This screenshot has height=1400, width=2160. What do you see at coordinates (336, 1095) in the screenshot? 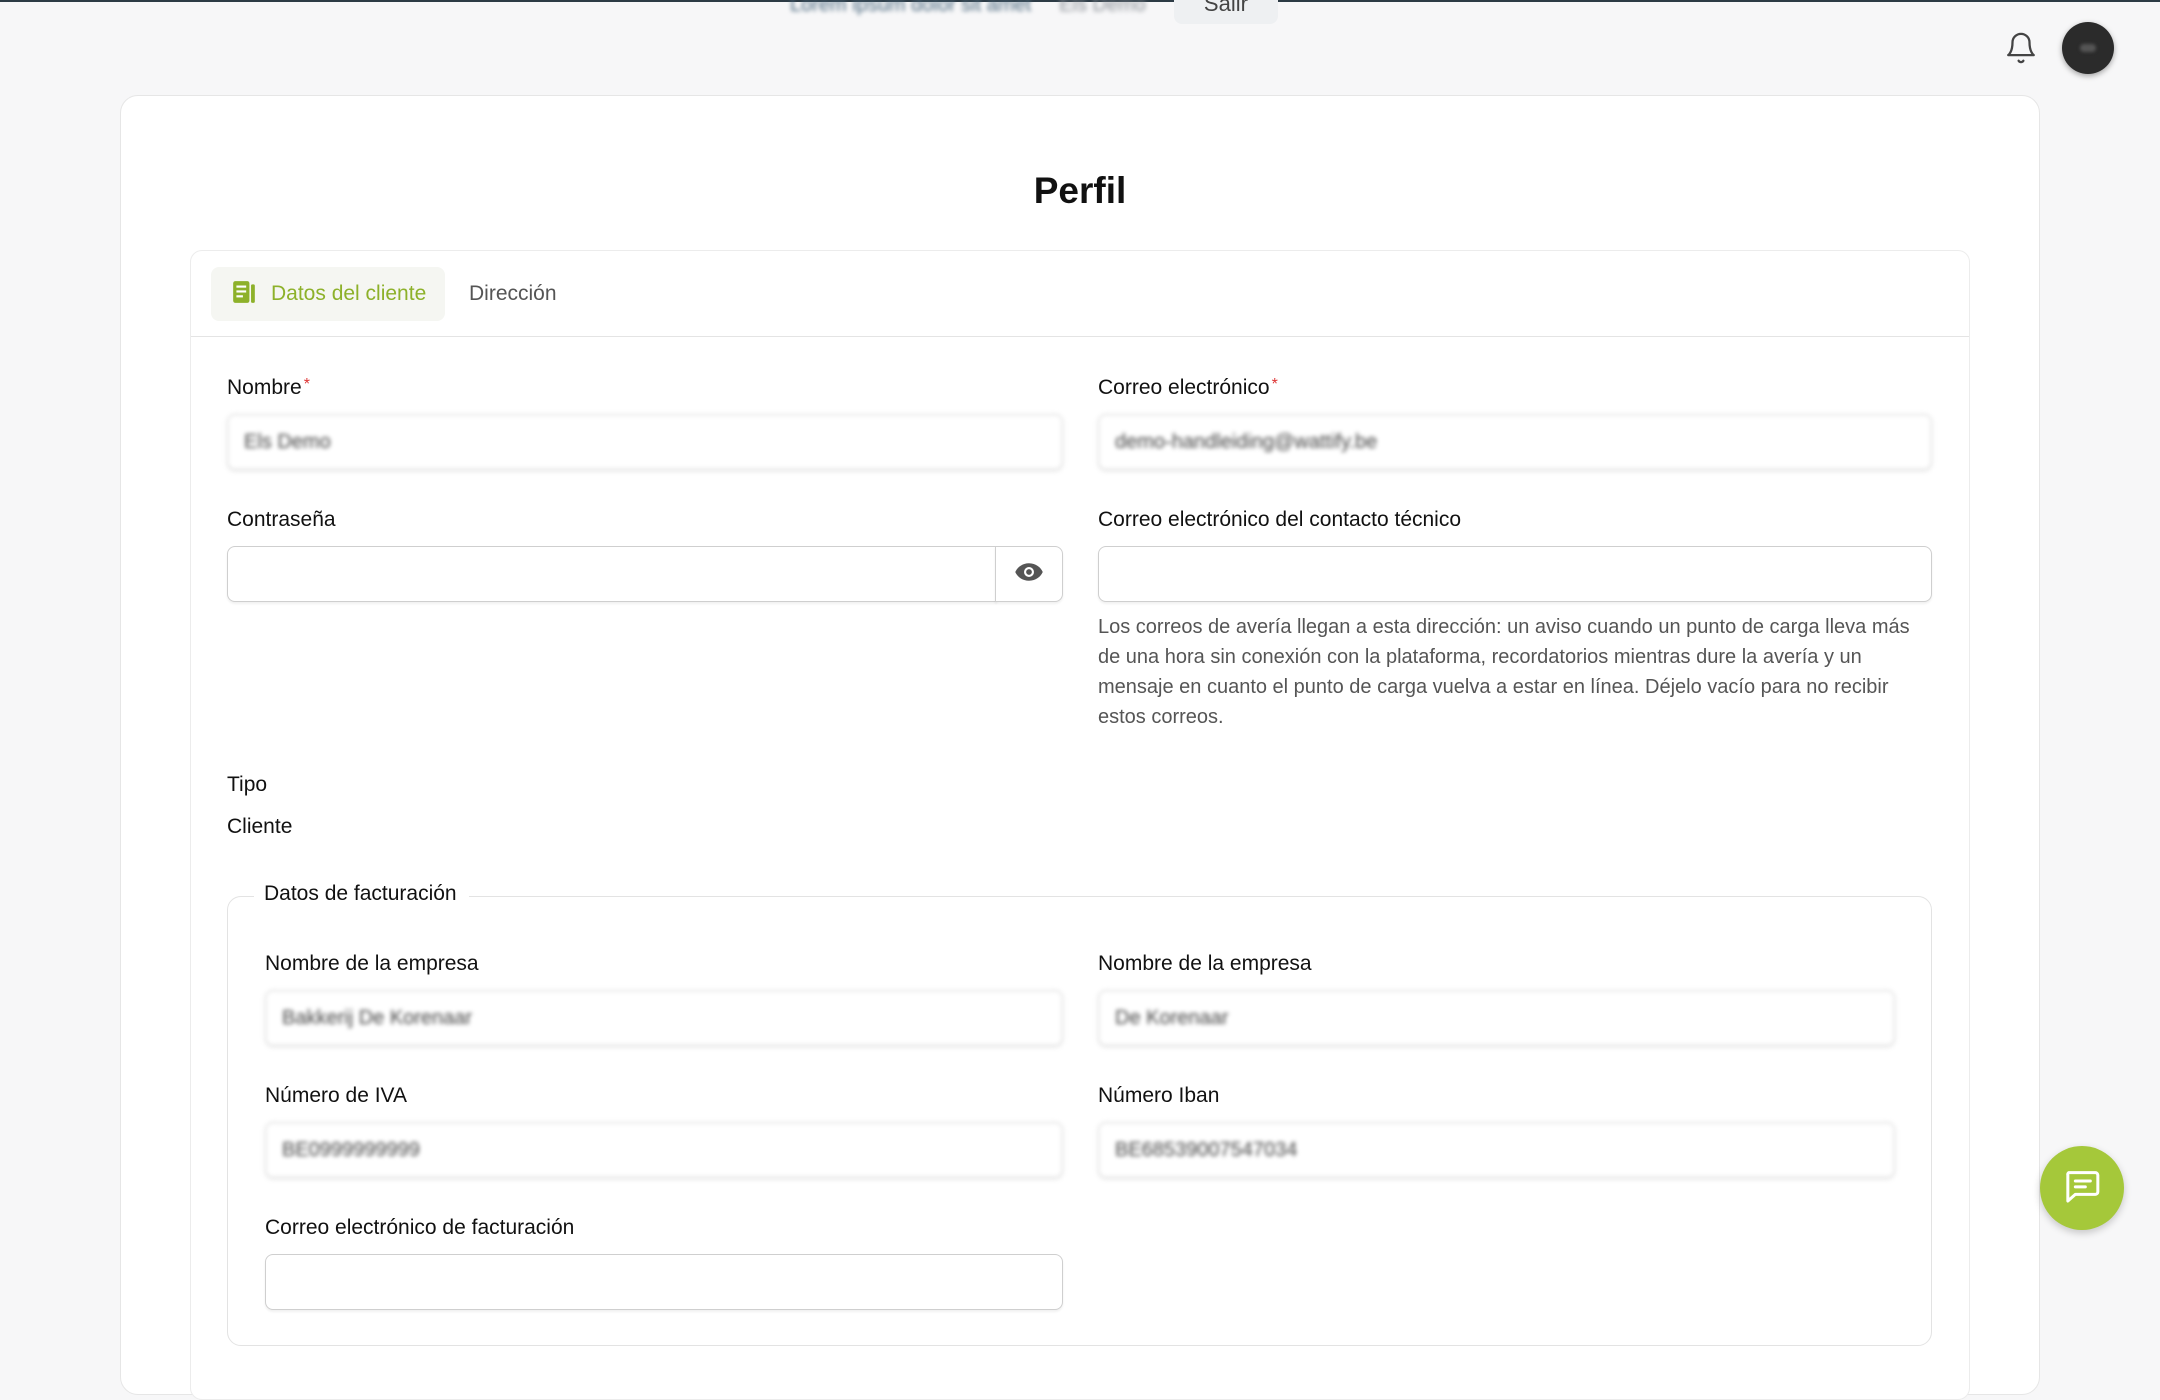
I see `vat-label: Número de IVA` at bounding box center [336, 1095].